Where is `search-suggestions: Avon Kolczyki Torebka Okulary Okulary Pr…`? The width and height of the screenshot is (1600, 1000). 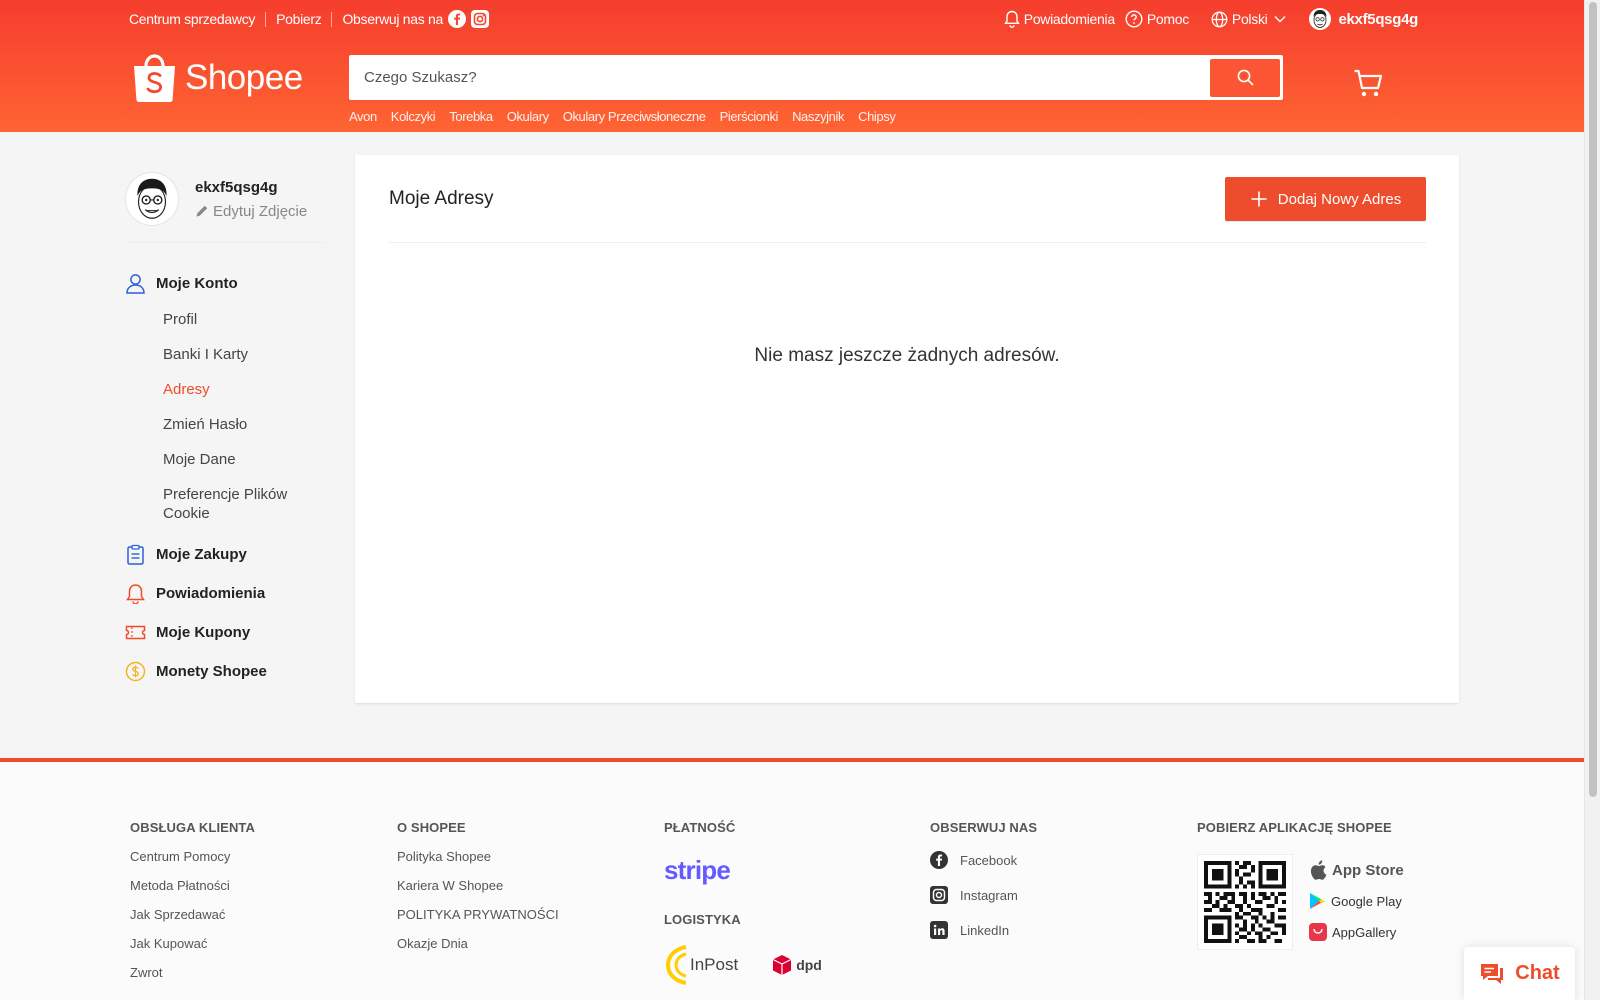 search-suggestions: Avon Kolczyki Torebka Okulary Okulary Pr… is located at coordinates (629, 116).